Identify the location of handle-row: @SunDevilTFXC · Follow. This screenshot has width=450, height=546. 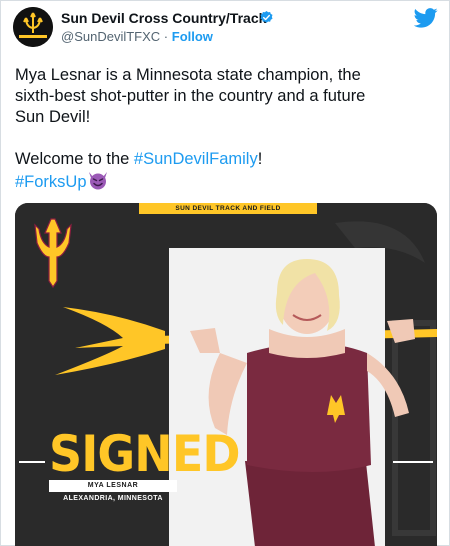
(137, 36).